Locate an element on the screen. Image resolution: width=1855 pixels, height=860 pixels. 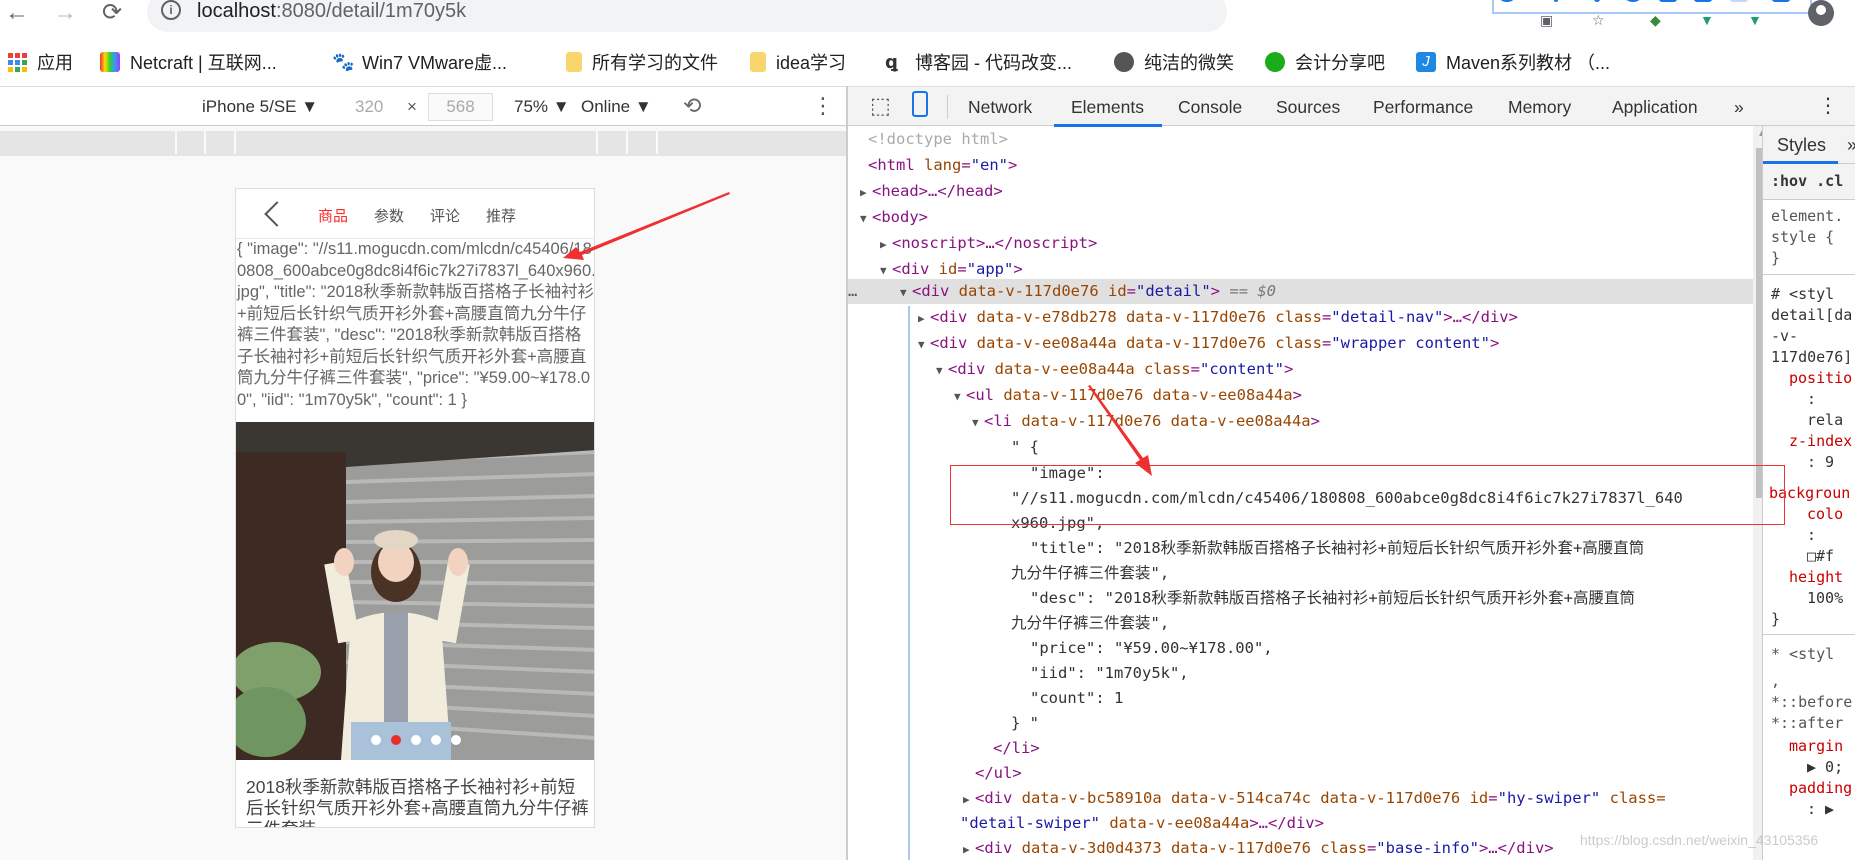
media-query-ruler is located at coordinates (423, 143).